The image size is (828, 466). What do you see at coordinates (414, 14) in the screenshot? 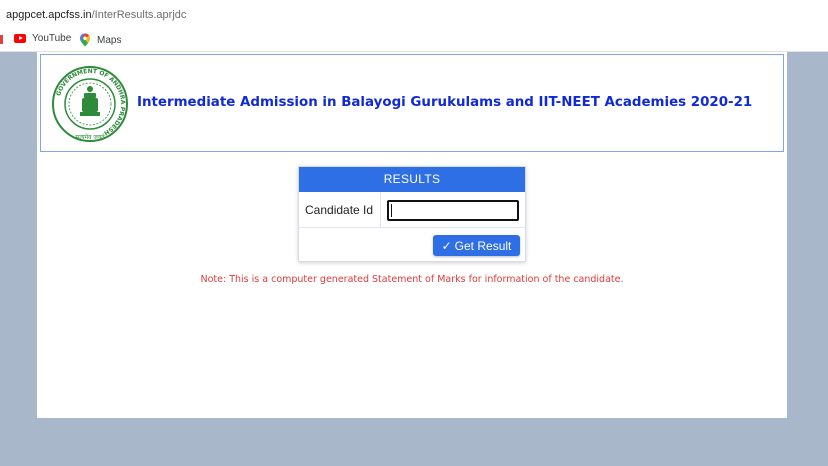
I see `address-bar: apgpcet.apcfss.in/InterResults.aprjdc` at bounding box center [414, 14].